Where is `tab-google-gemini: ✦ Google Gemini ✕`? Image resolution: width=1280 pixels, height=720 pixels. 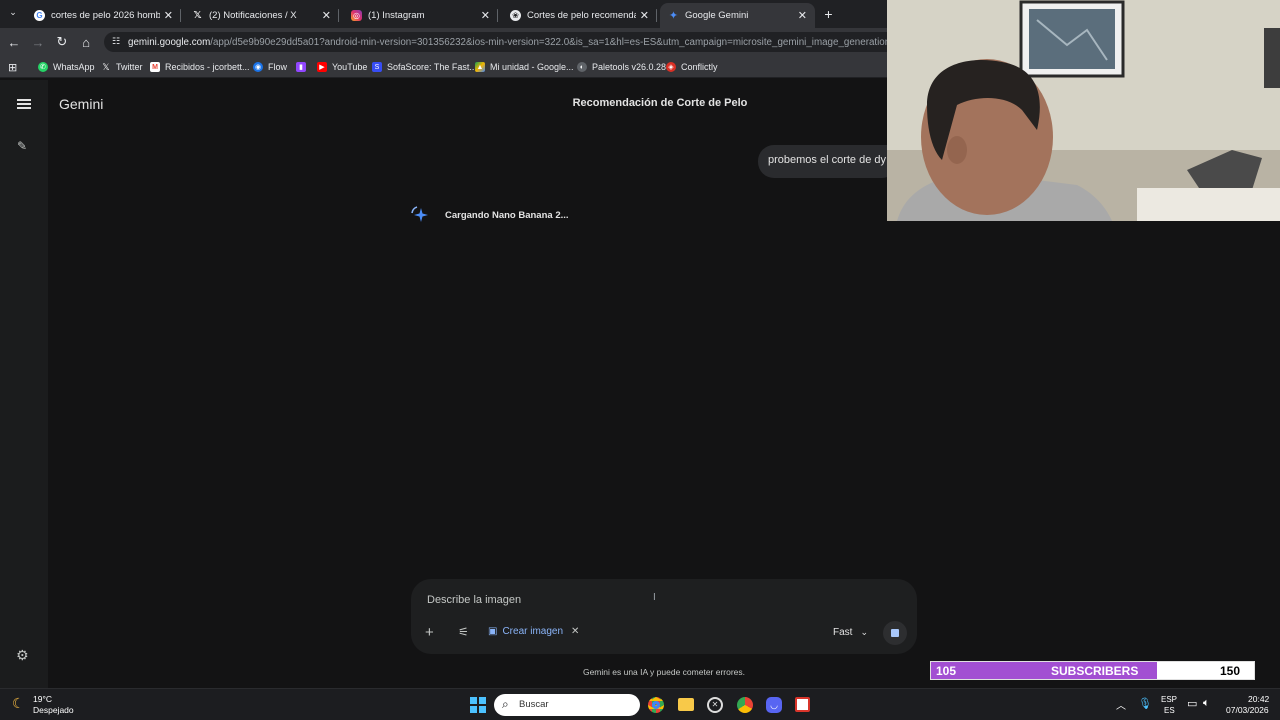
tab-google-gemini: ✦ Google Gemini ✕ is located at coordinates (737, 15).